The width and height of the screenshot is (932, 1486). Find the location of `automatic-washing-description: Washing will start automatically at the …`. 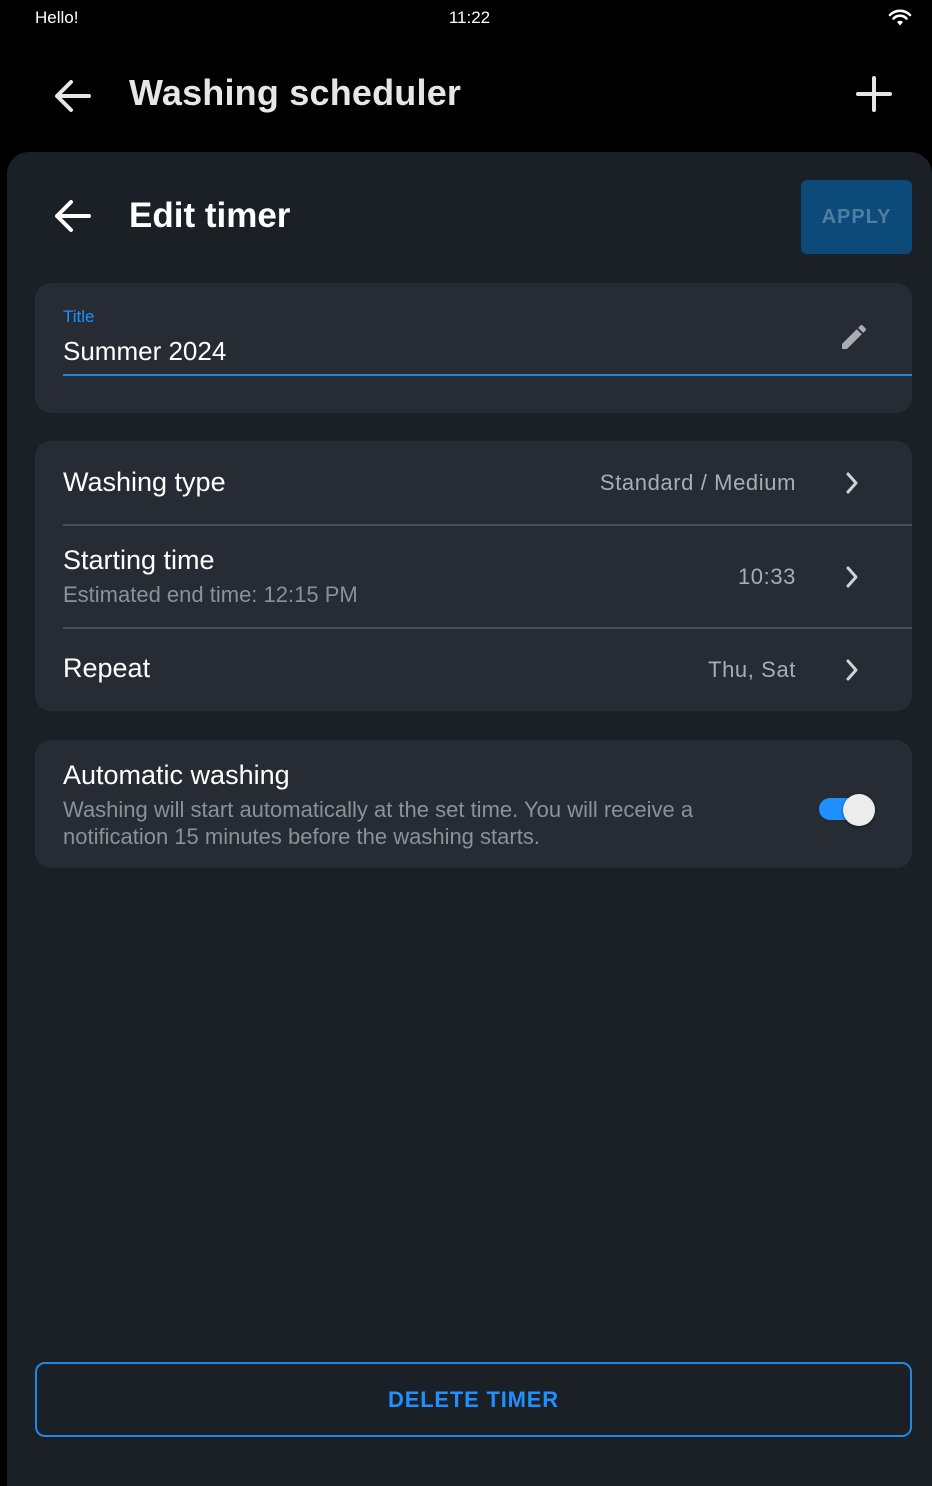

automatic-washing-description: Washing will start automatically at the … is located at coordinates (378, 823).